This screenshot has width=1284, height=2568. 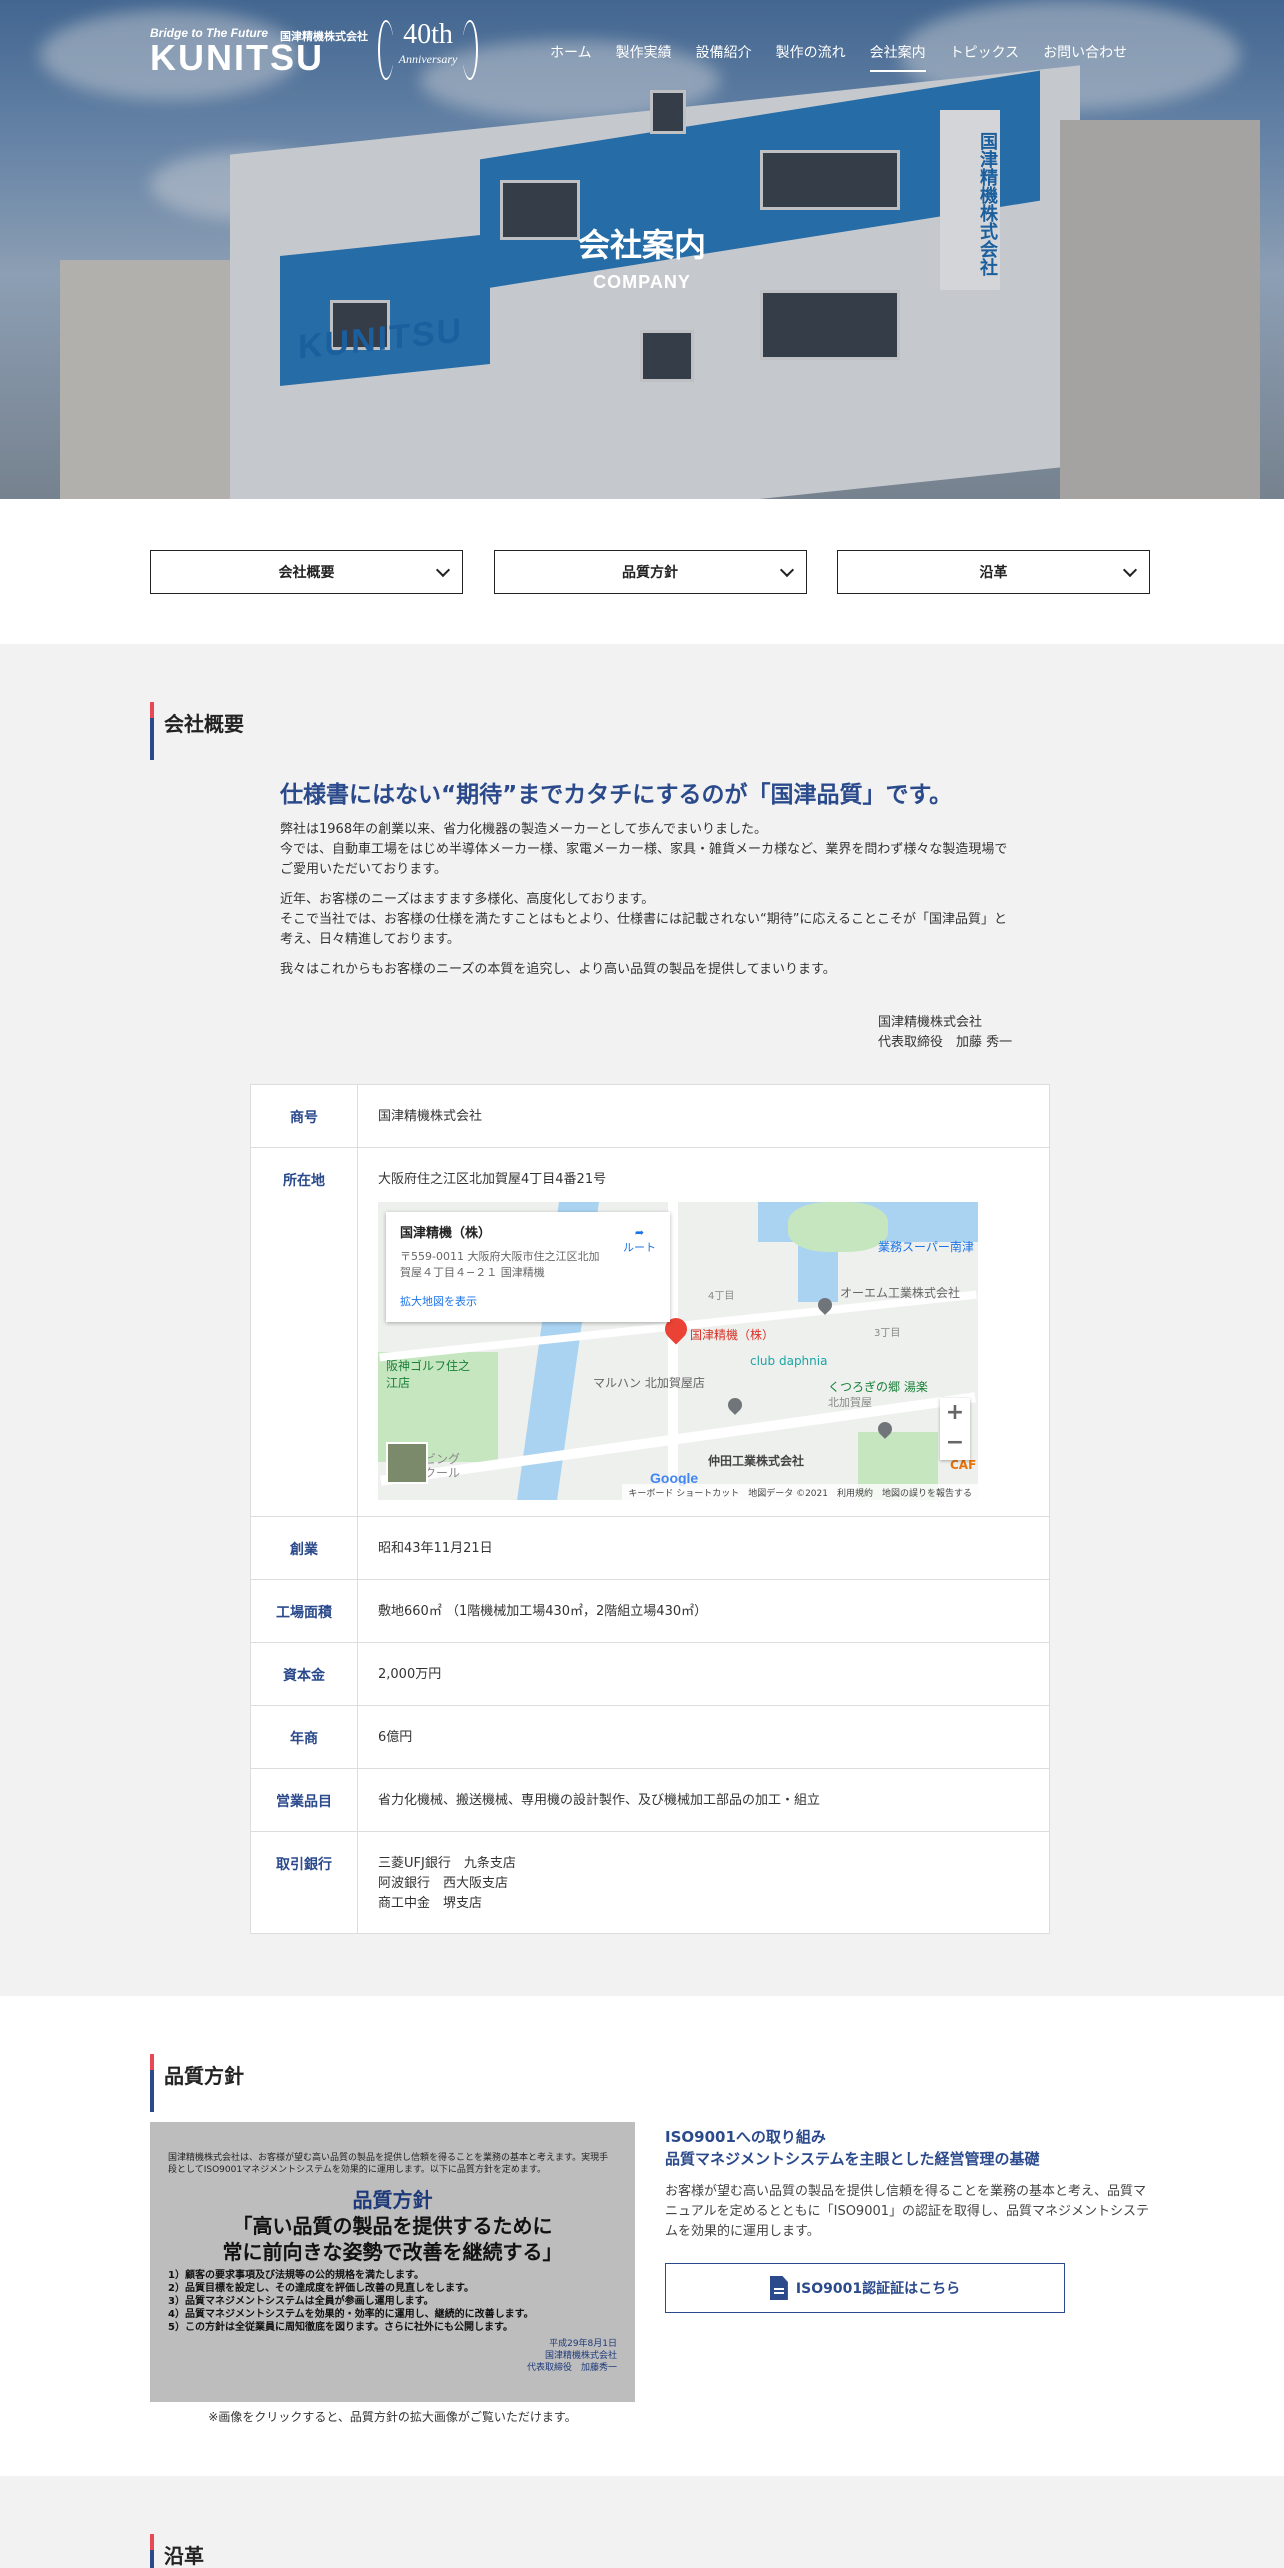 What do you see at coordinates (528, 1301) in the screenshot?
I see `map-enlarge-link: 拡大地図を表示` at bounding box center [528, 1301].